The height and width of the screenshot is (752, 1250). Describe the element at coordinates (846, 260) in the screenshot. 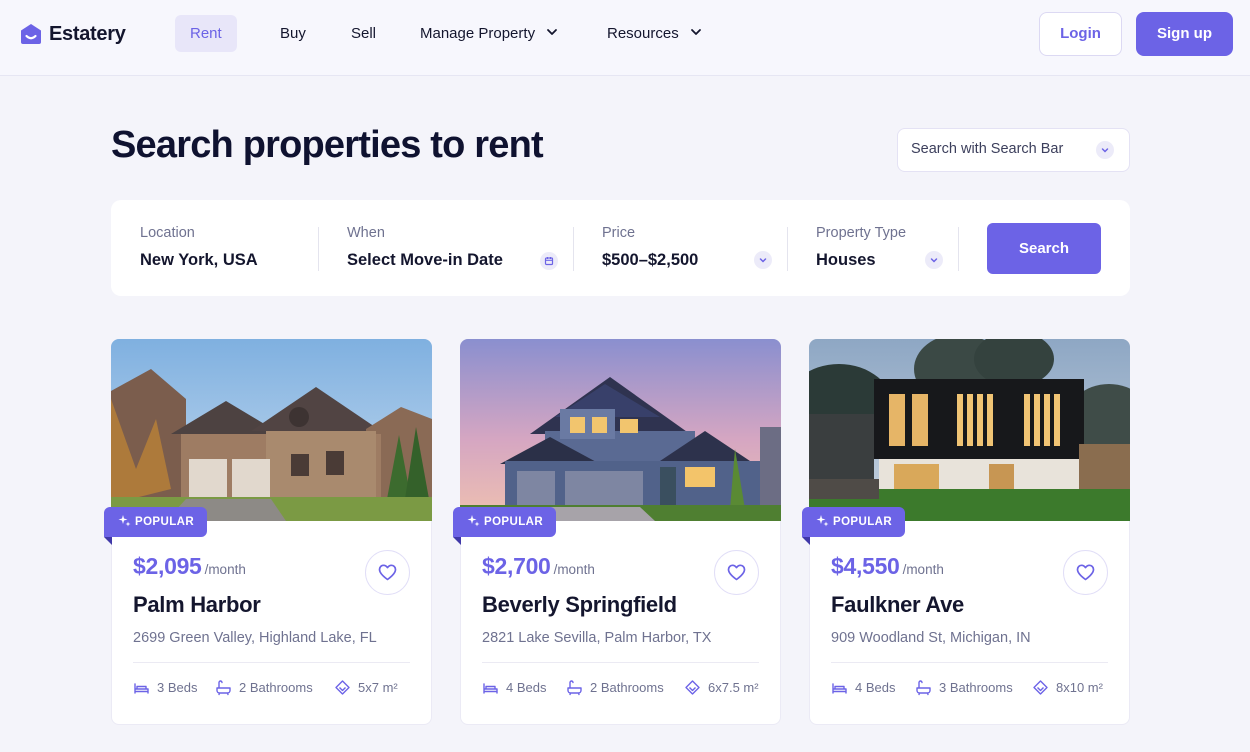

I see `property-type-value: Houses` at that location.